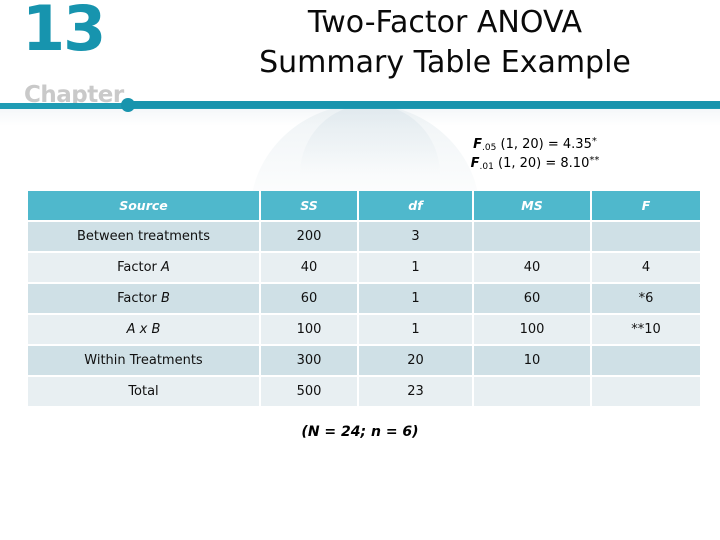 This screenshot has height=540, width=720. Describe the element at coordinates (309, 237) in the screenshot. I see `cell-ss: 200` at that location.